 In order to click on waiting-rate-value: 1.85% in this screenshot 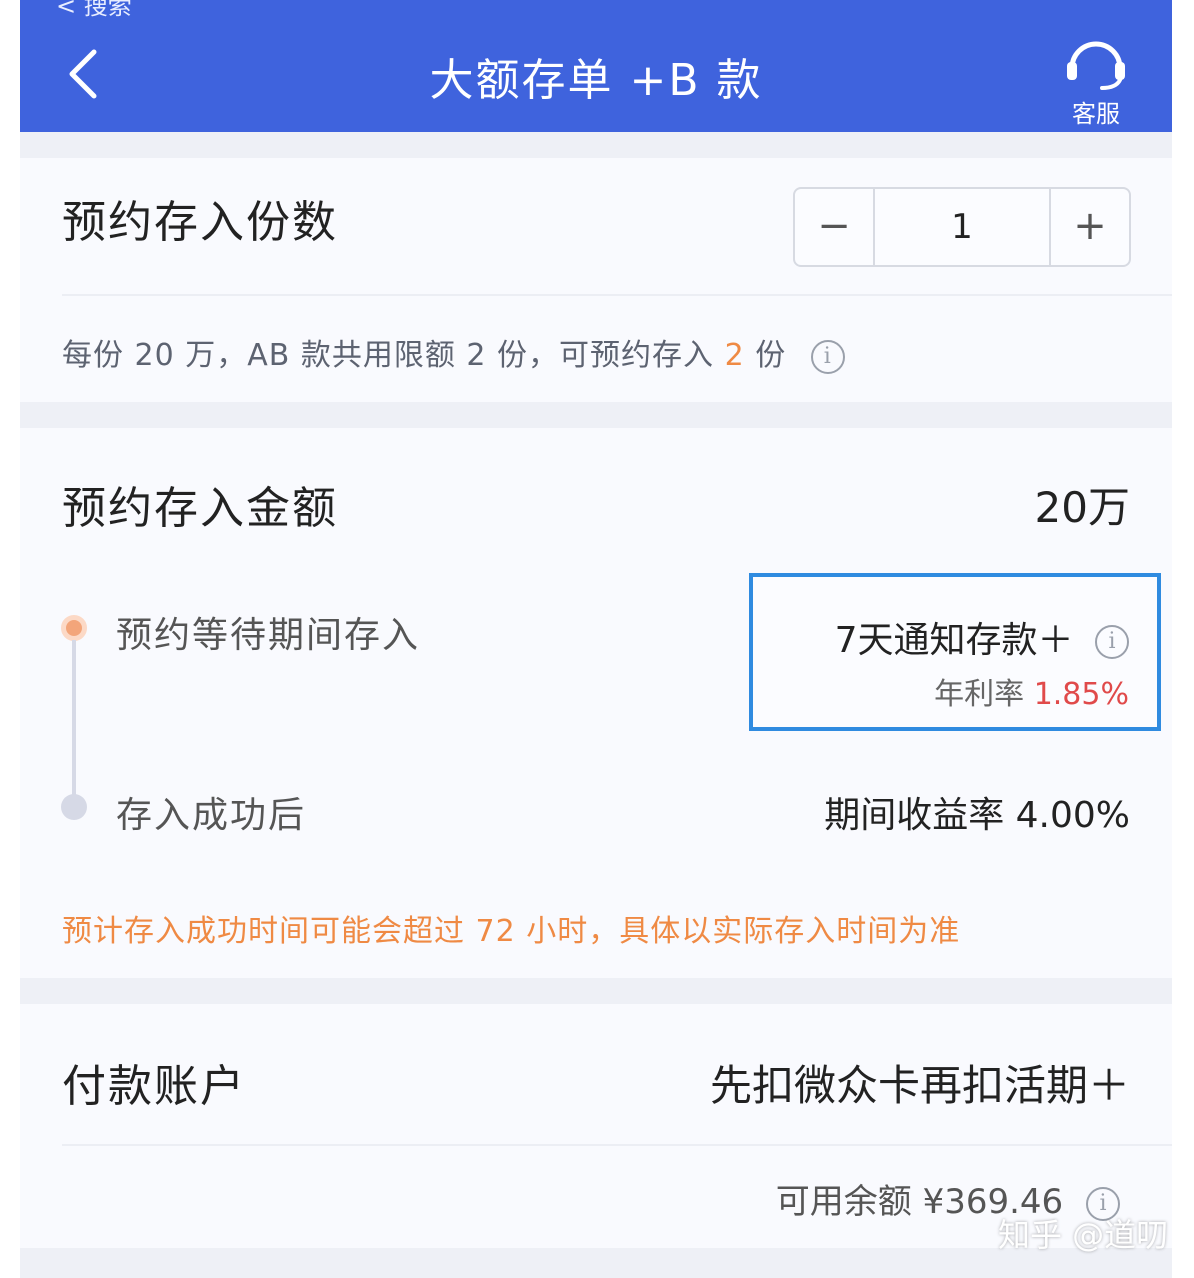, I will do `click(1081, 694)`.